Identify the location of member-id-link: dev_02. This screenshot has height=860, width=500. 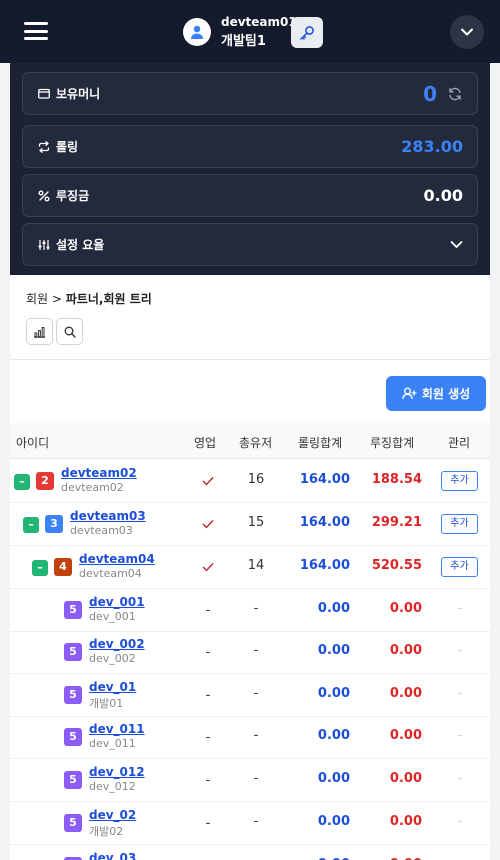
(112, 815).